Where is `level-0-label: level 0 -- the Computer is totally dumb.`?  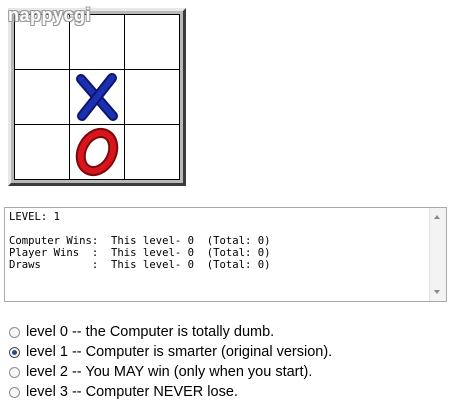 level-0-label: level 0 -- the Computer is totally dumb. is located at coordinates (150, 332).